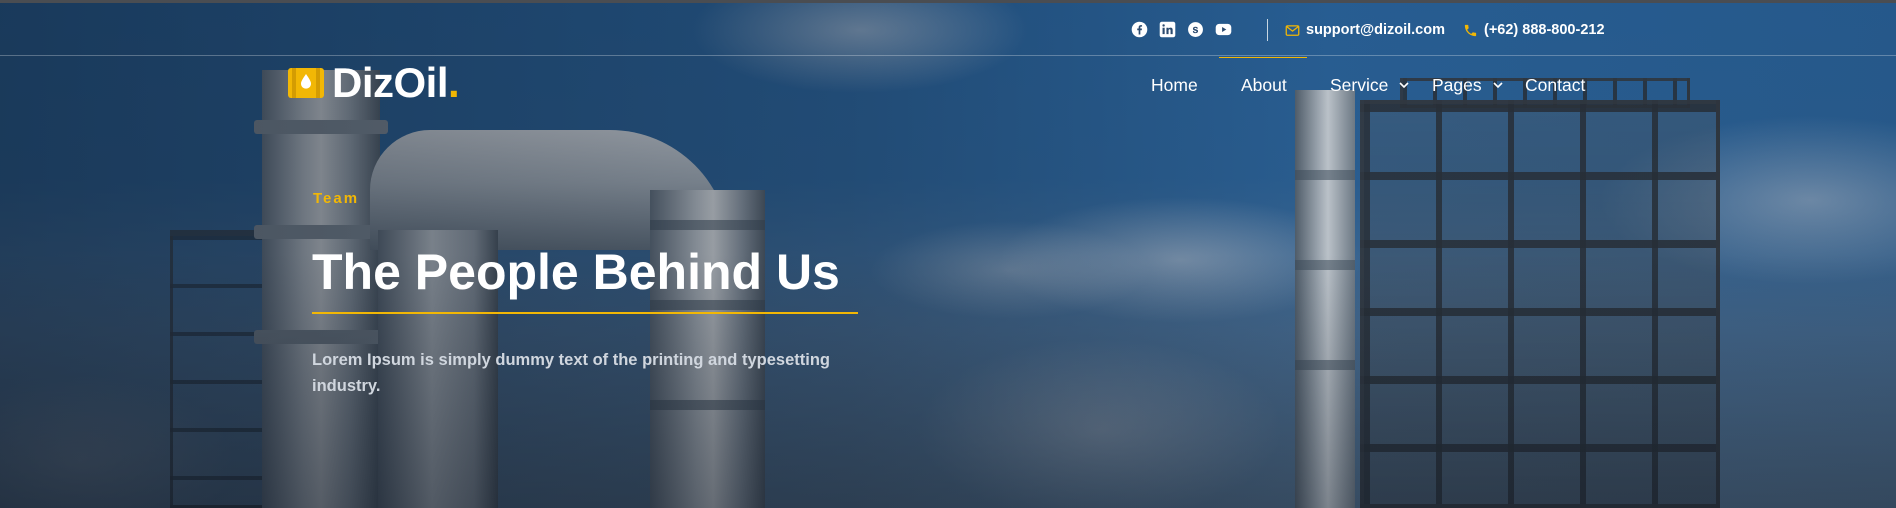 The height and width of the screenshot is (508, 1896). I want to click on top-bar: support@dizoil.com (+62) 888-800-212, so click(948, 30).